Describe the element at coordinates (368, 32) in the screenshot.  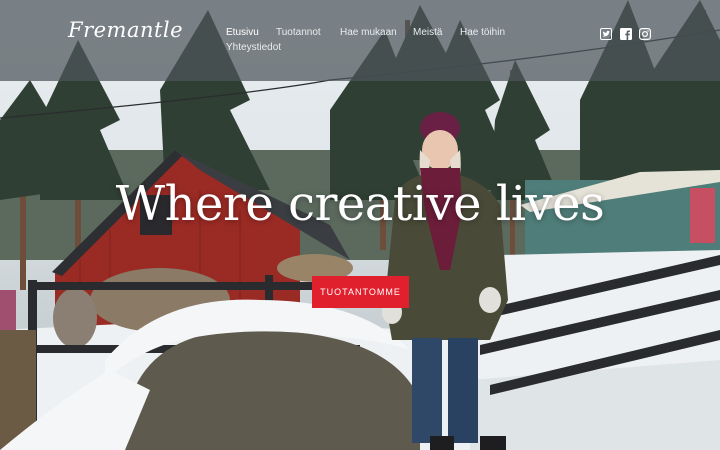
I see `nav-item-hae-mukaan: Hae mukaan` at that location.